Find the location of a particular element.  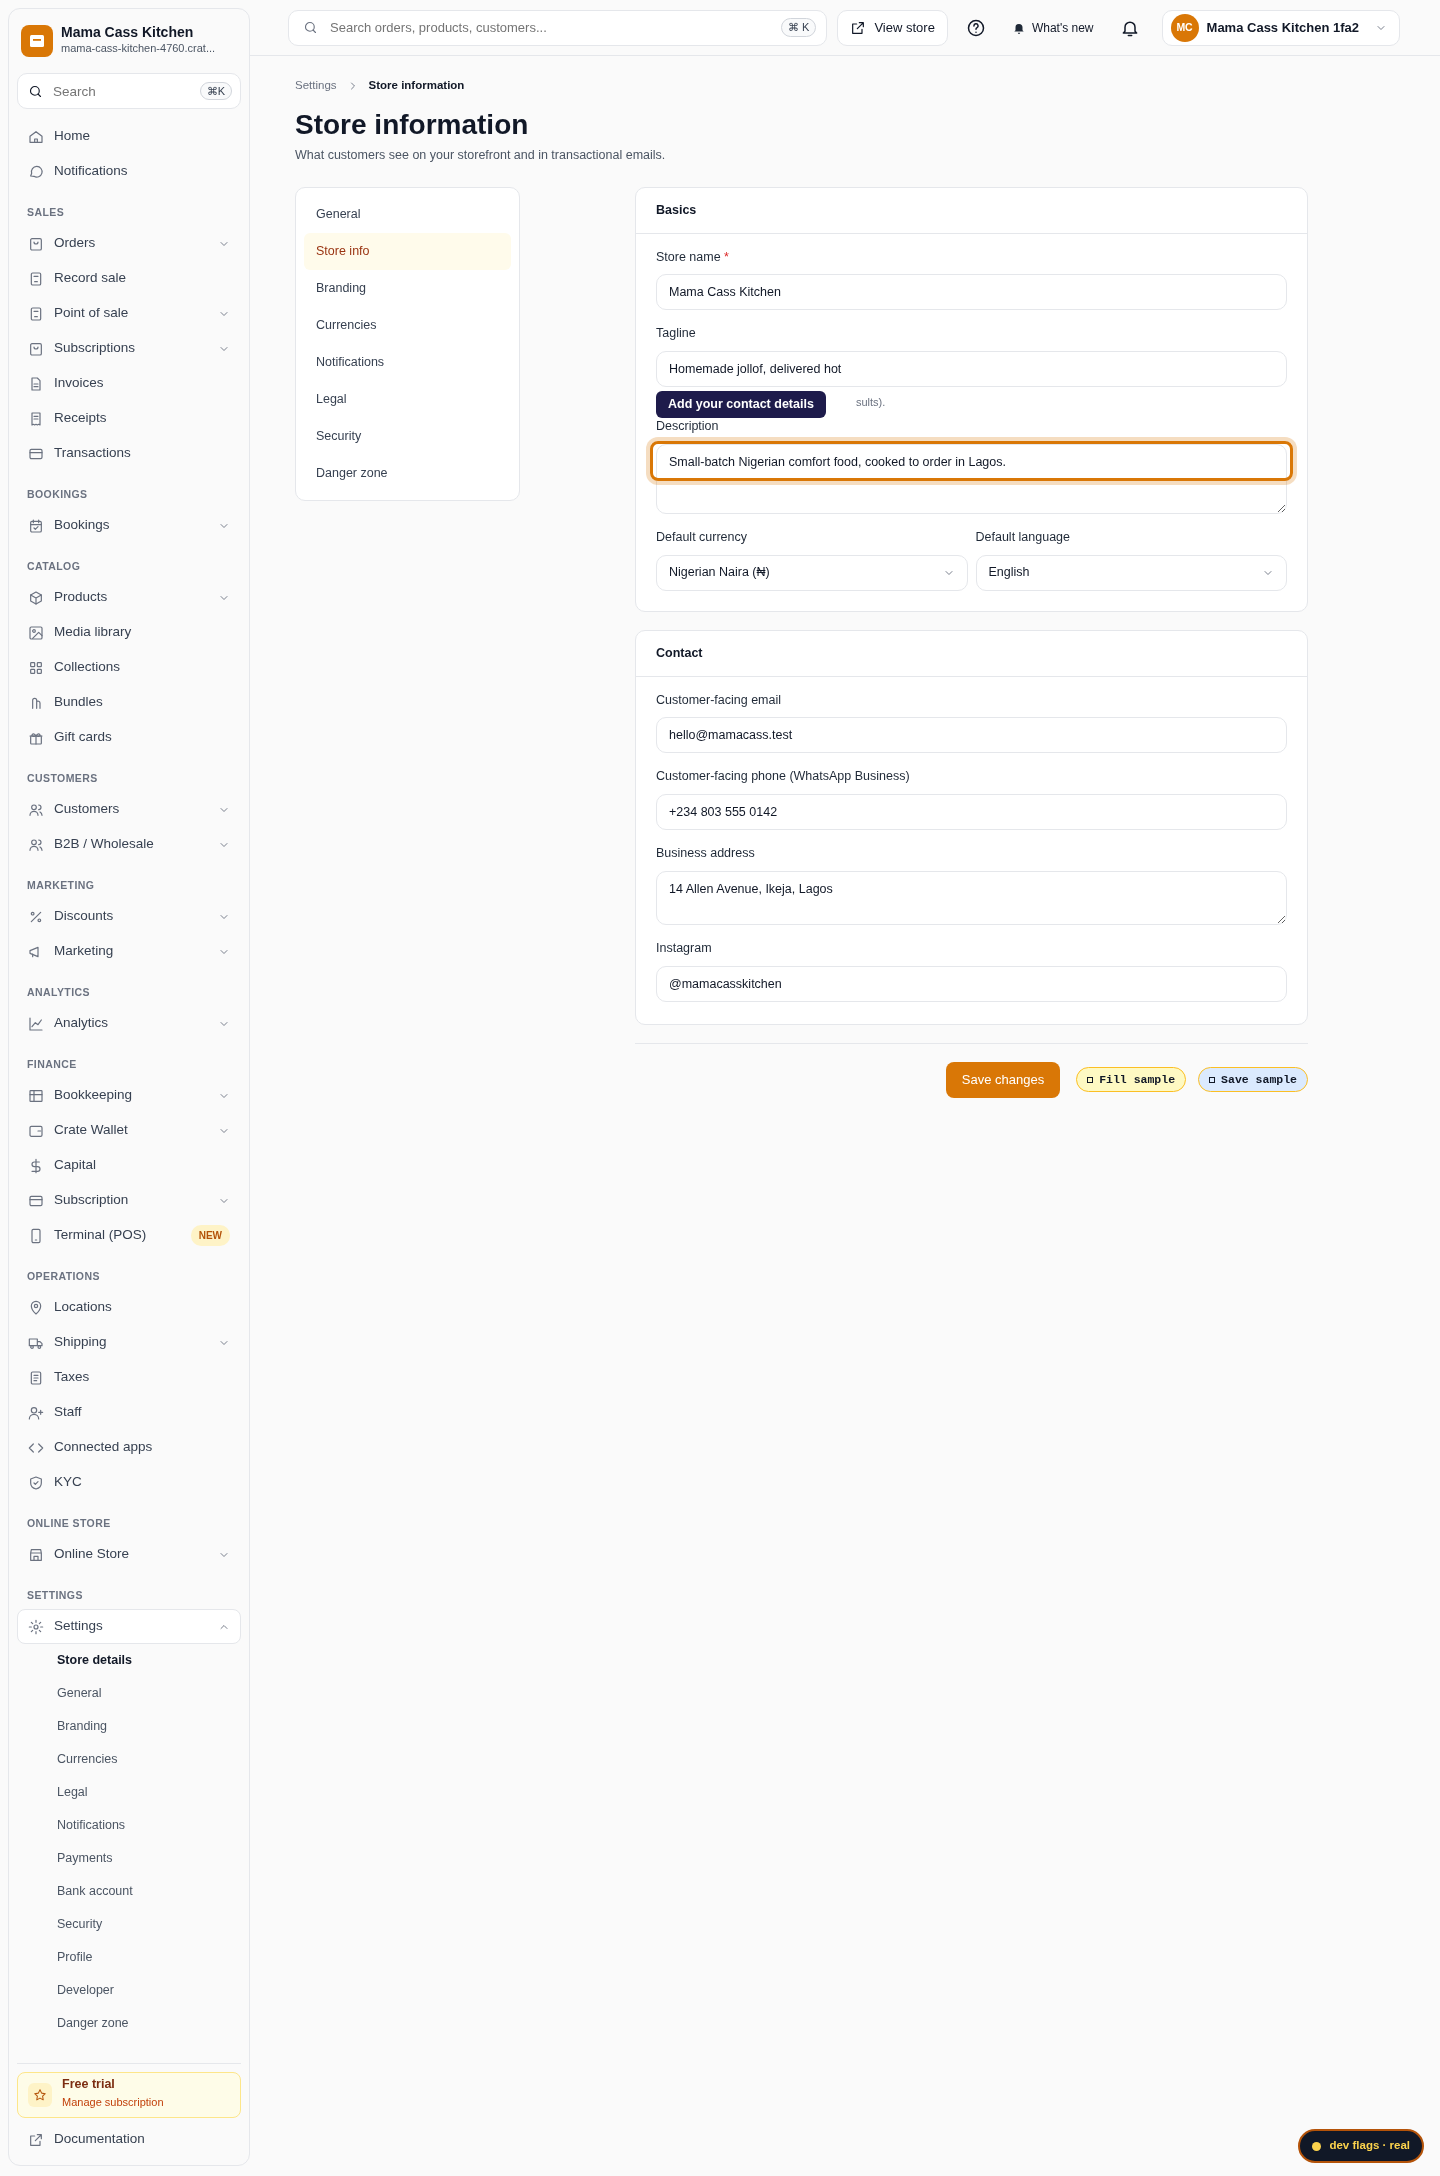

settings-nav-item: Security is located at coordinates (407, 436).